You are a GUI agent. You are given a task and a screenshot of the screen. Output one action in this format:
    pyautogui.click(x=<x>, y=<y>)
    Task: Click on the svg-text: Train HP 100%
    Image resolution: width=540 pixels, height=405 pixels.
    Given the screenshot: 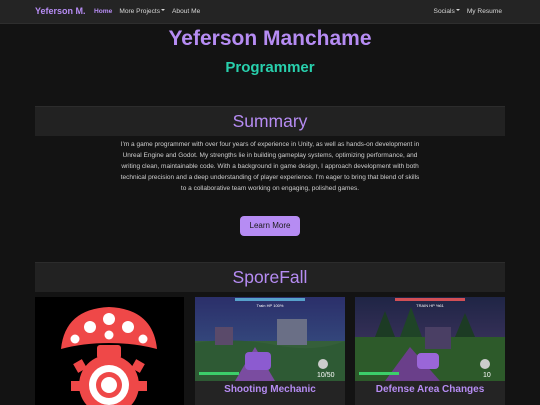 What is the action you would take?
    pyautogui.click(x=270, y=305)
    